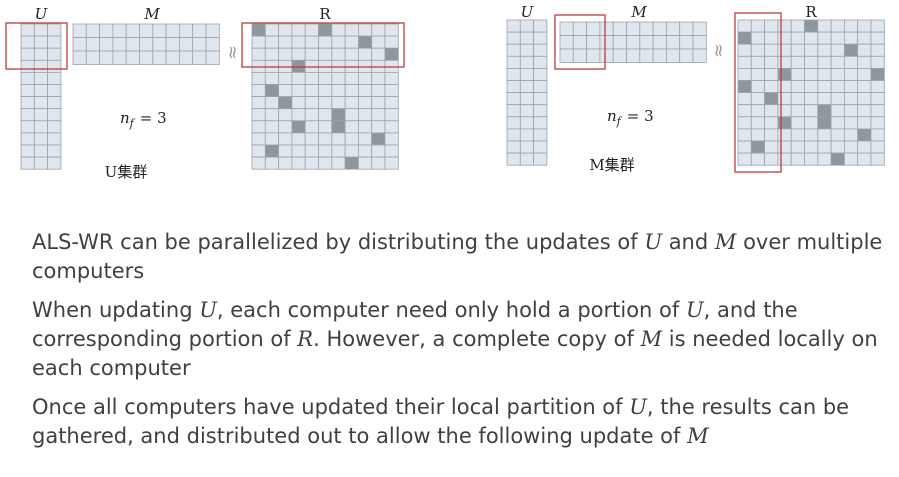 The image size is (899, 477). Describe the element at coordinates (477, 339) in the screenshot. I see `text-span: . However, a complete copy of` at that location.